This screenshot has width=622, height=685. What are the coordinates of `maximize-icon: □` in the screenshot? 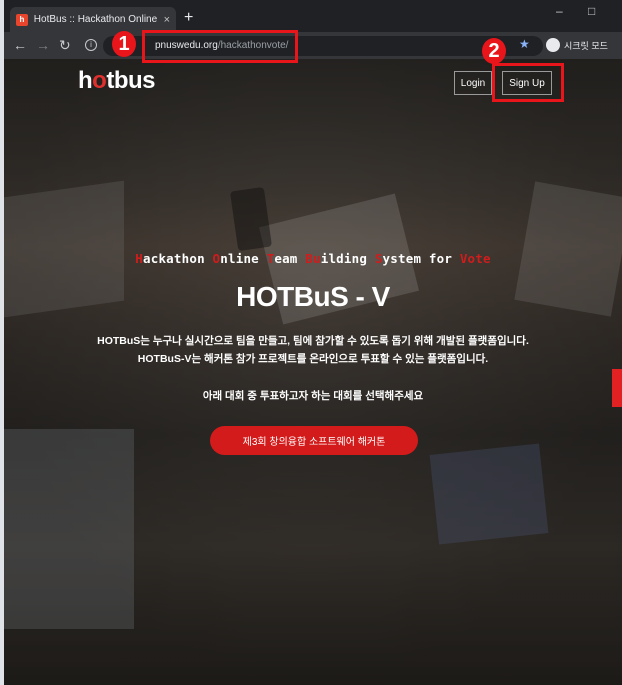 It's located at (591, 11).